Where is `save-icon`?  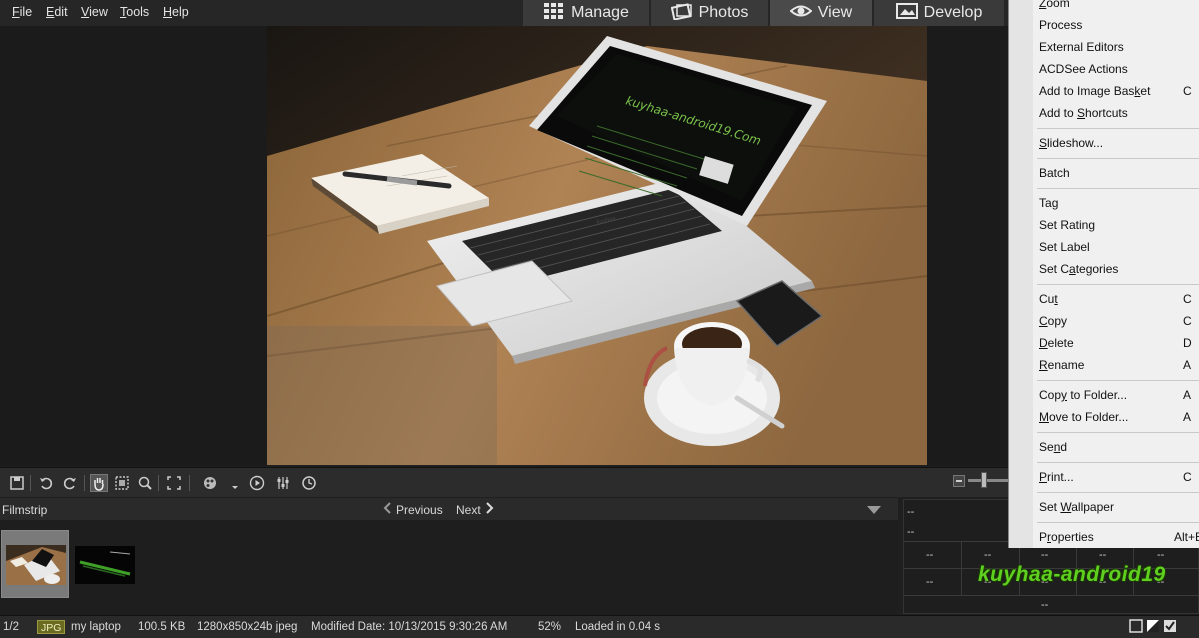
save-icon is located at coordinates (17, 483).